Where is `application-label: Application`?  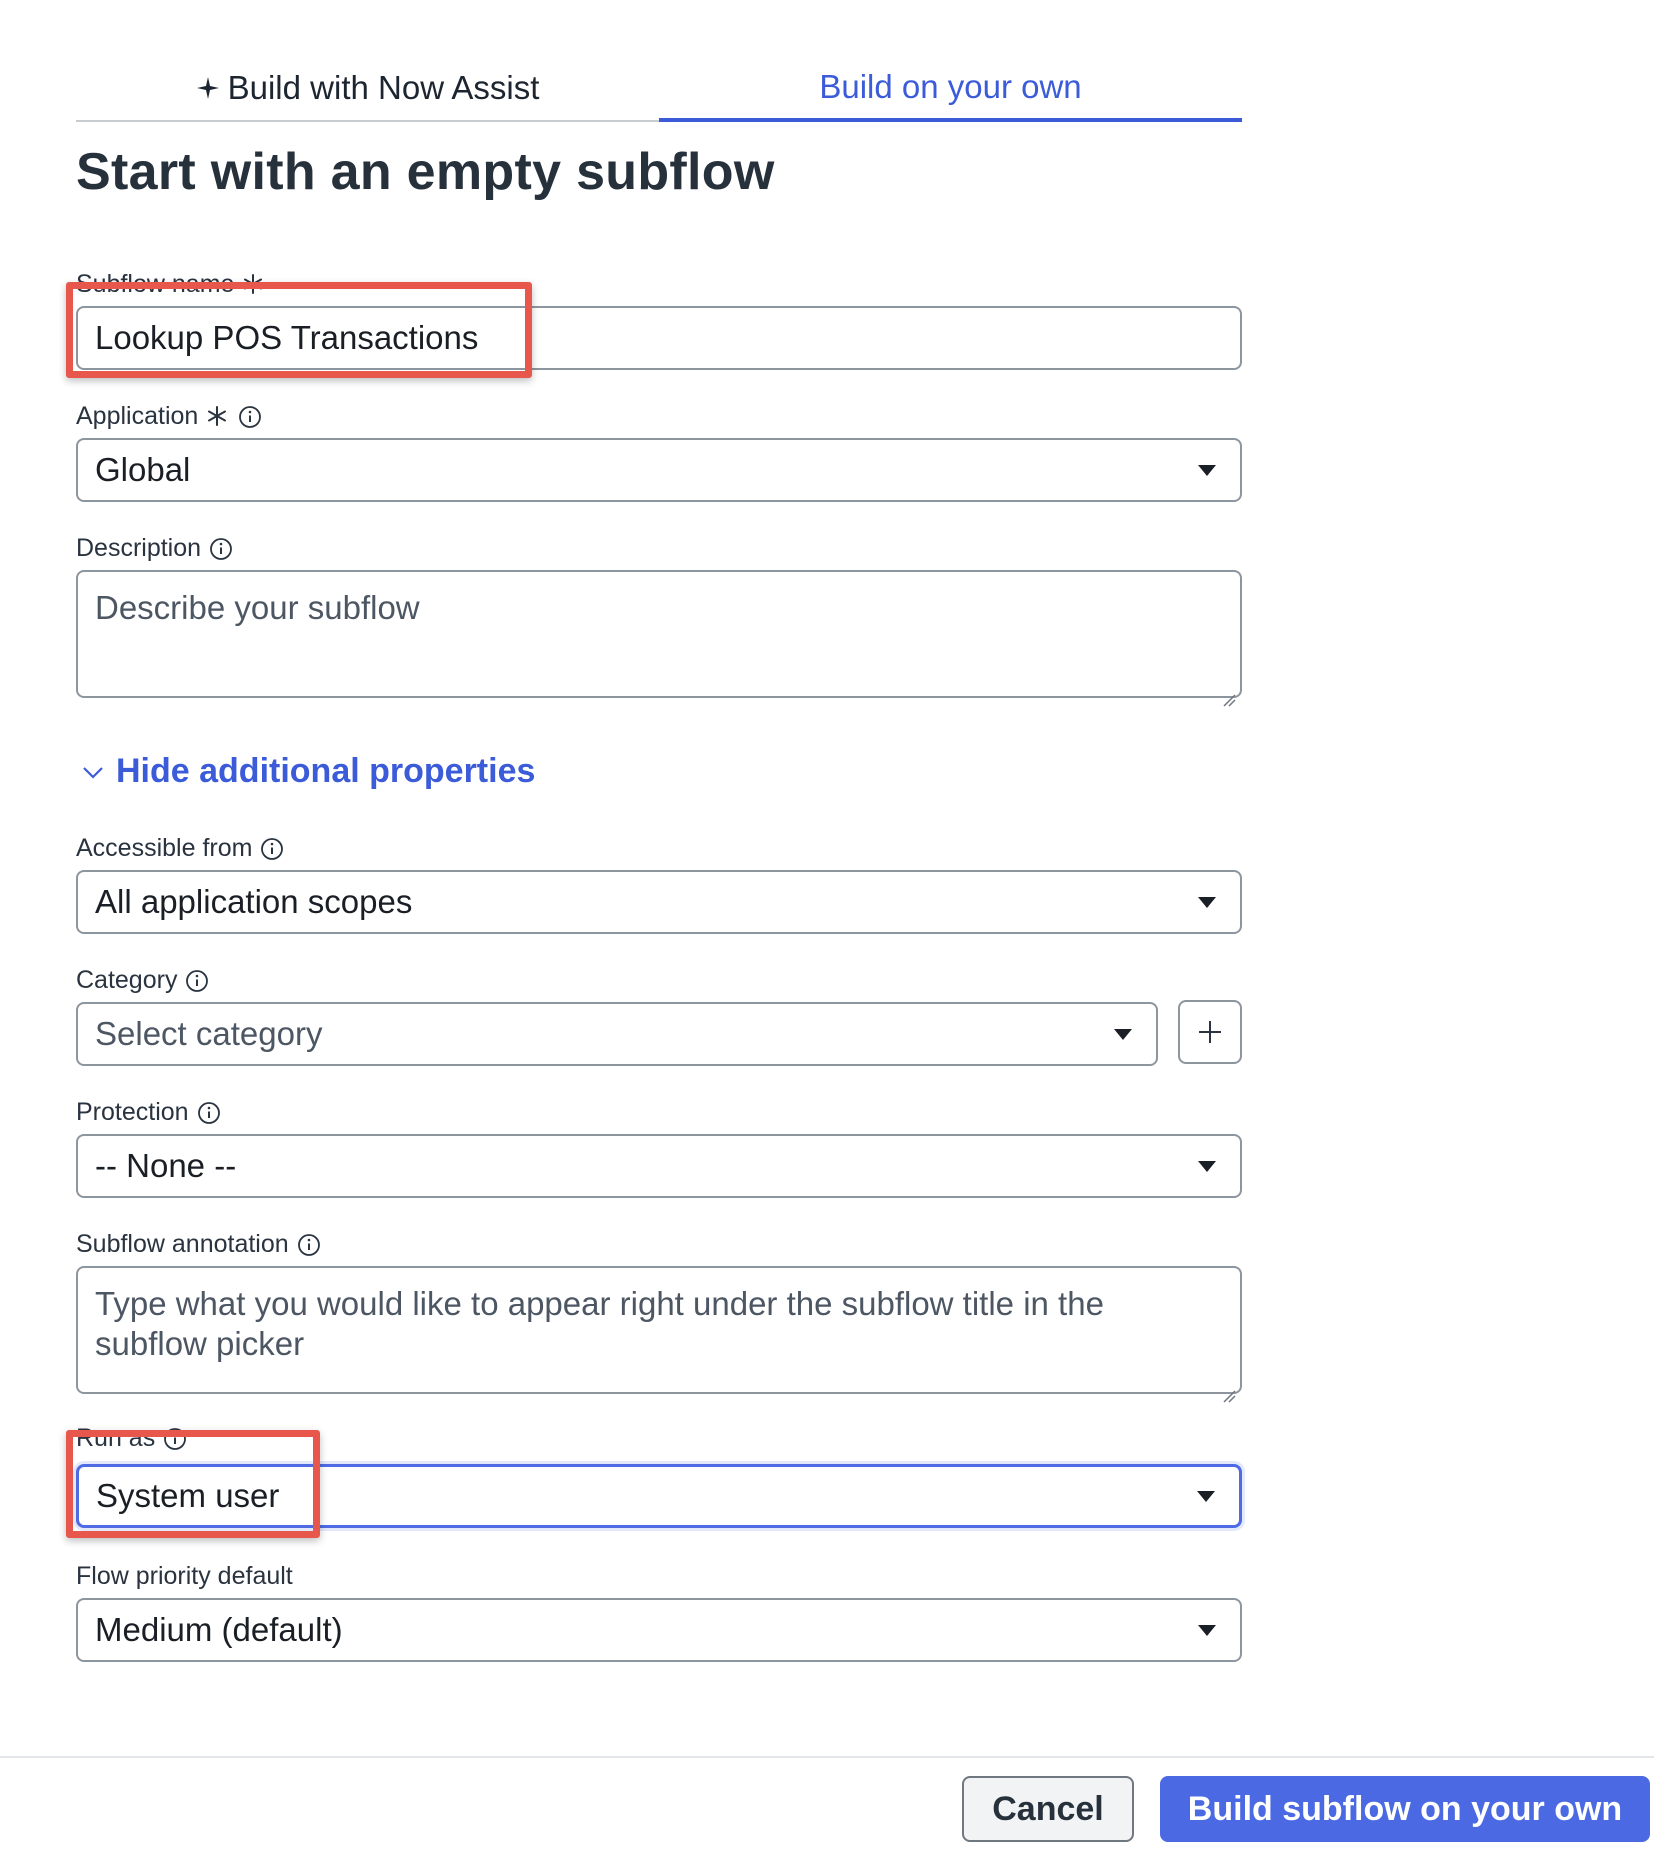 application-label: Application is located at coordinates (169, 416).